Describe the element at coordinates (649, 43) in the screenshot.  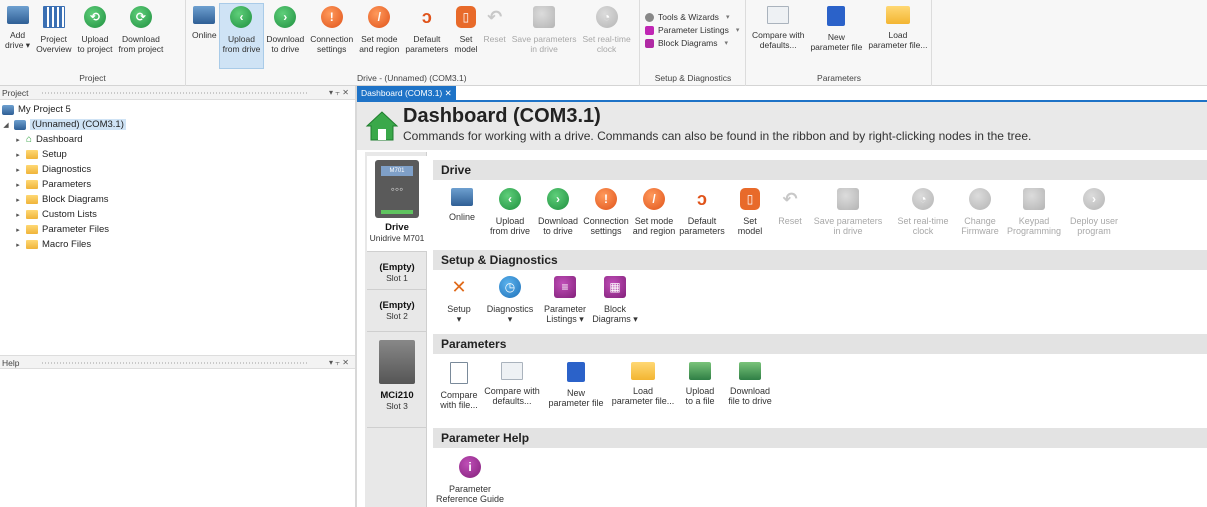
I see `block-diagram-icon` at that location.